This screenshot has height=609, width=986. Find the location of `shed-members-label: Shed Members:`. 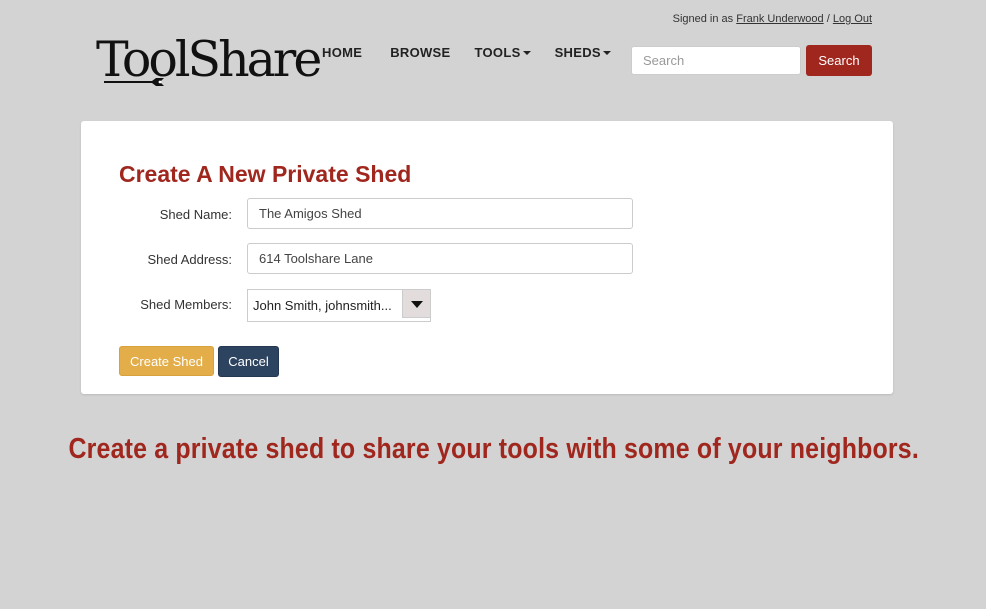

shed-members-label: Shed Members: is located at coordinates (186, 304).